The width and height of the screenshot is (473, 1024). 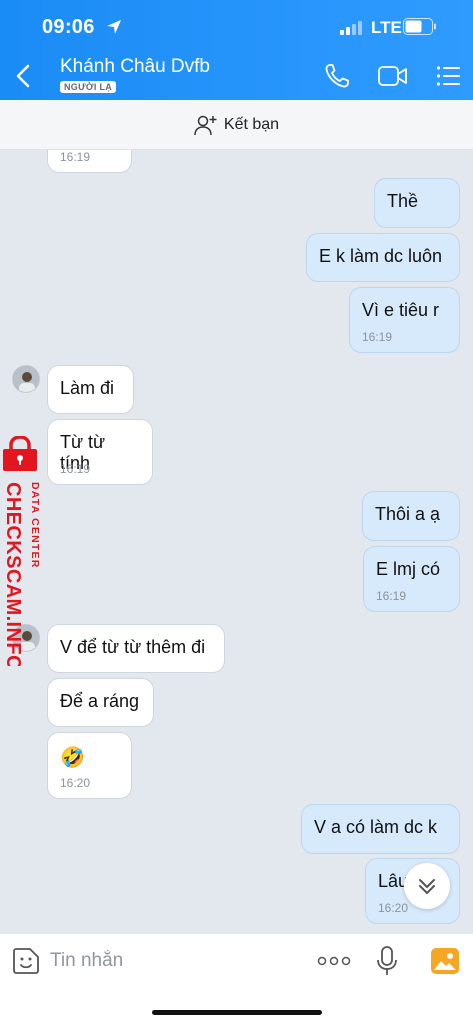 What do you see at coordinates (334, 961) in the screenshot?
I see `more-options-icon` at bounding box center [334, 961].